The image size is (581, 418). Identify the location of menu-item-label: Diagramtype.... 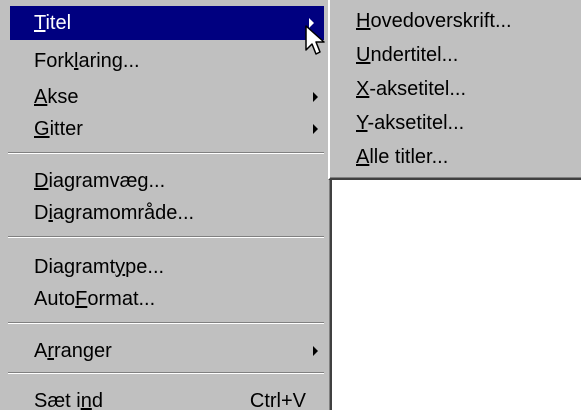
(99, 267).